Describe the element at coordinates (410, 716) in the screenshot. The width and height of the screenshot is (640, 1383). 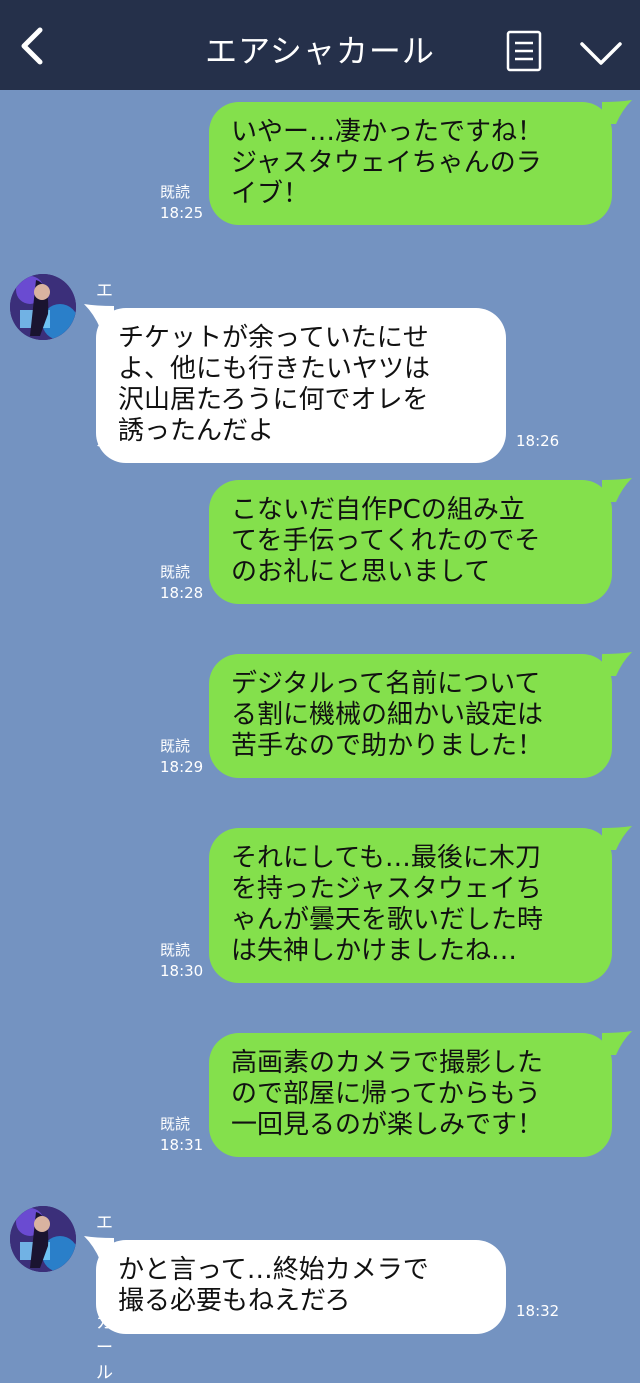
I see `message-bubble: デジタルって名前について る割に機械の細かい設定は 苦手なので助かりました！` at that location.